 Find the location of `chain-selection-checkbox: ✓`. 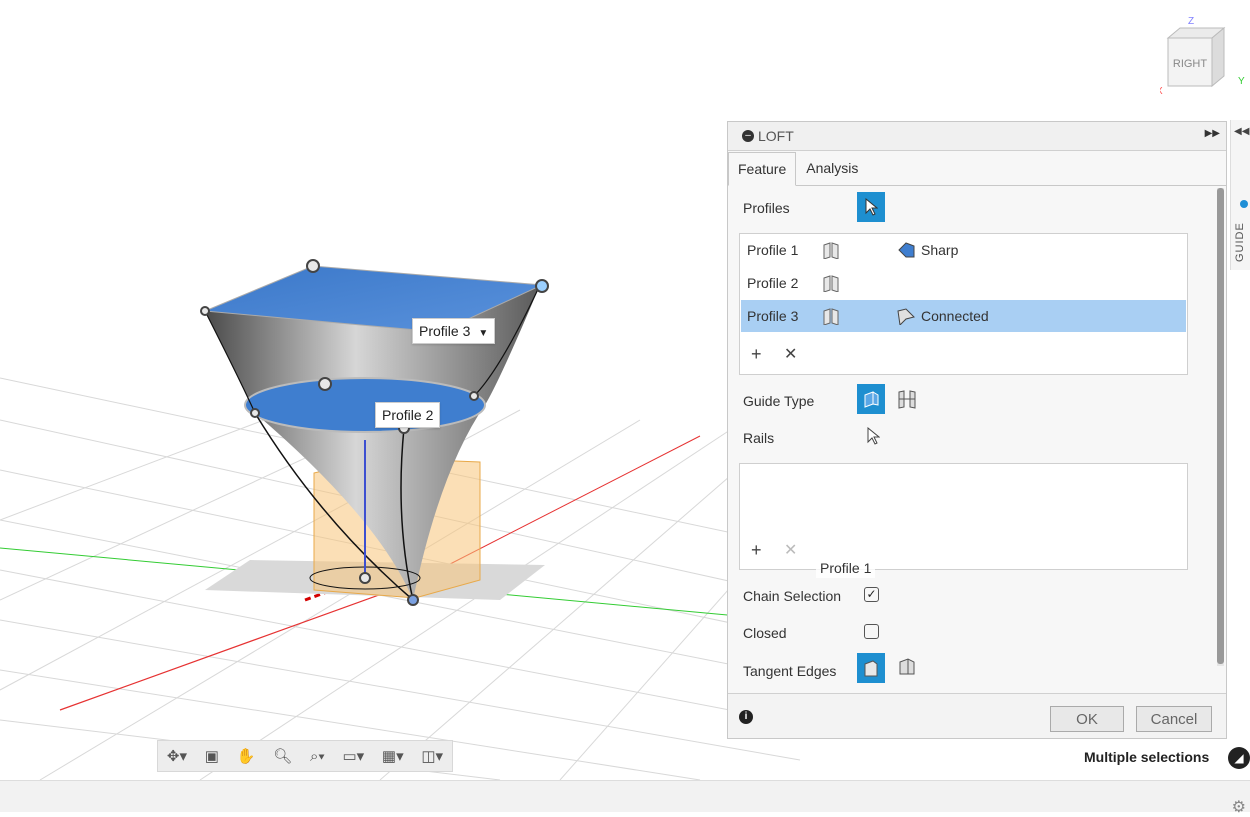

chain-selection-checkbox: ✓ is located at coordinates (871, 594).